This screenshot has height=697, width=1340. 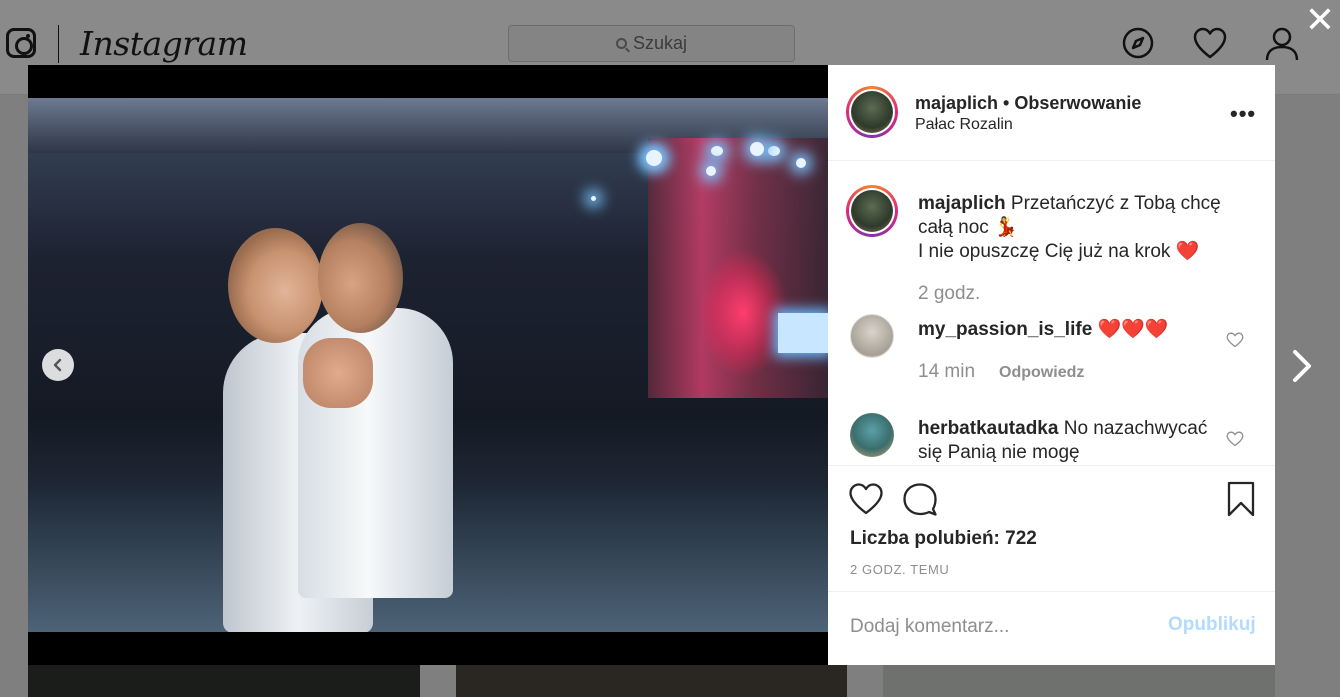 I want to click on caption-time: 2 godz., so click(x=949, y=293).